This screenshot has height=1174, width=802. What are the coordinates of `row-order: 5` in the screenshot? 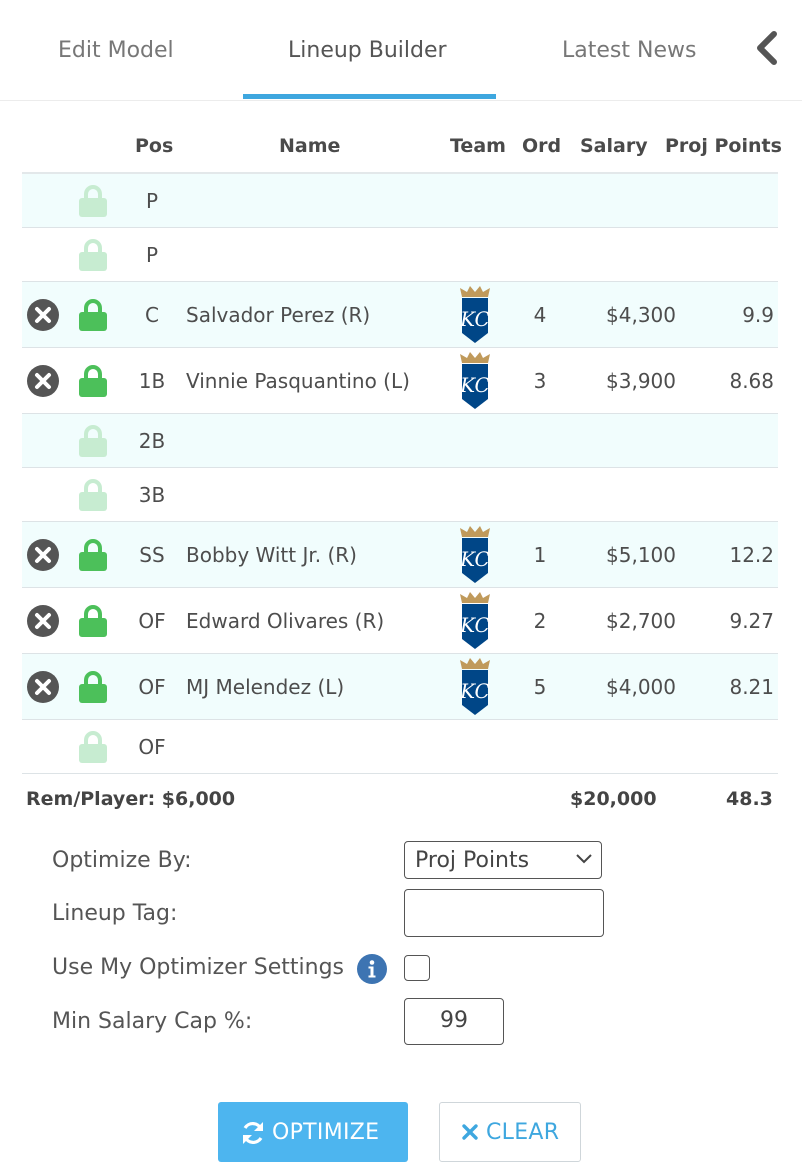 It's located at (540, 686).